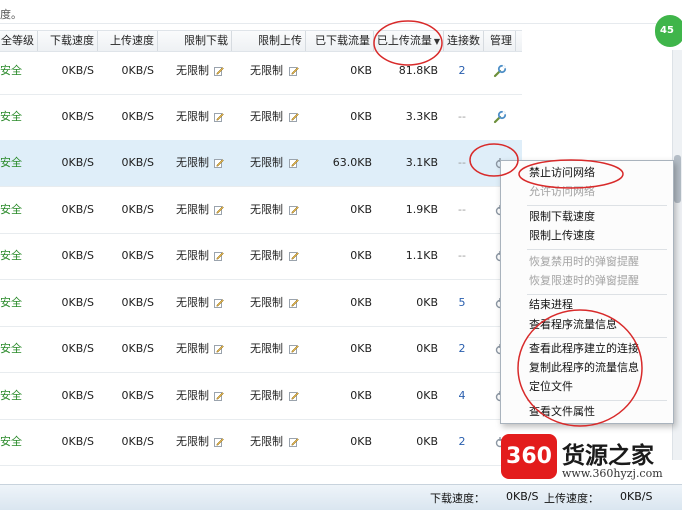  Describe the element at coordinates (584, 281) in the screenshot. I see `menu-item-restore-limit-popup: 恢复限速时的弹窗提醒` at that location.